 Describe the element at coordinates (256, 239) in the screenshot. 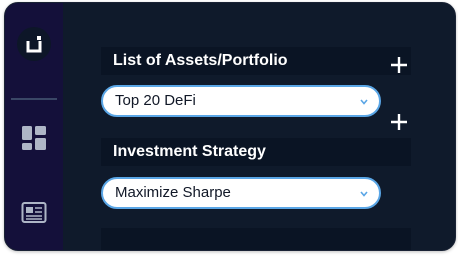

I see `next-section-header` at that location.